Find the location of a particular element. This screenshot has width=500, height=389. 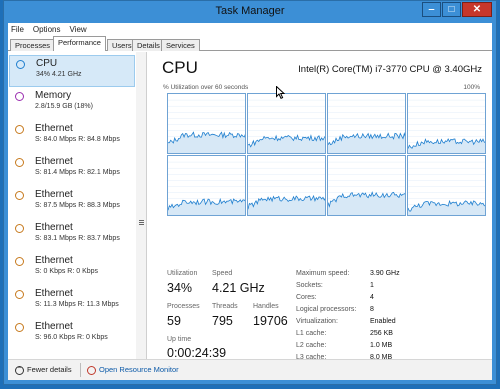

spec-value: 4 is located at coordinates (372, 297).